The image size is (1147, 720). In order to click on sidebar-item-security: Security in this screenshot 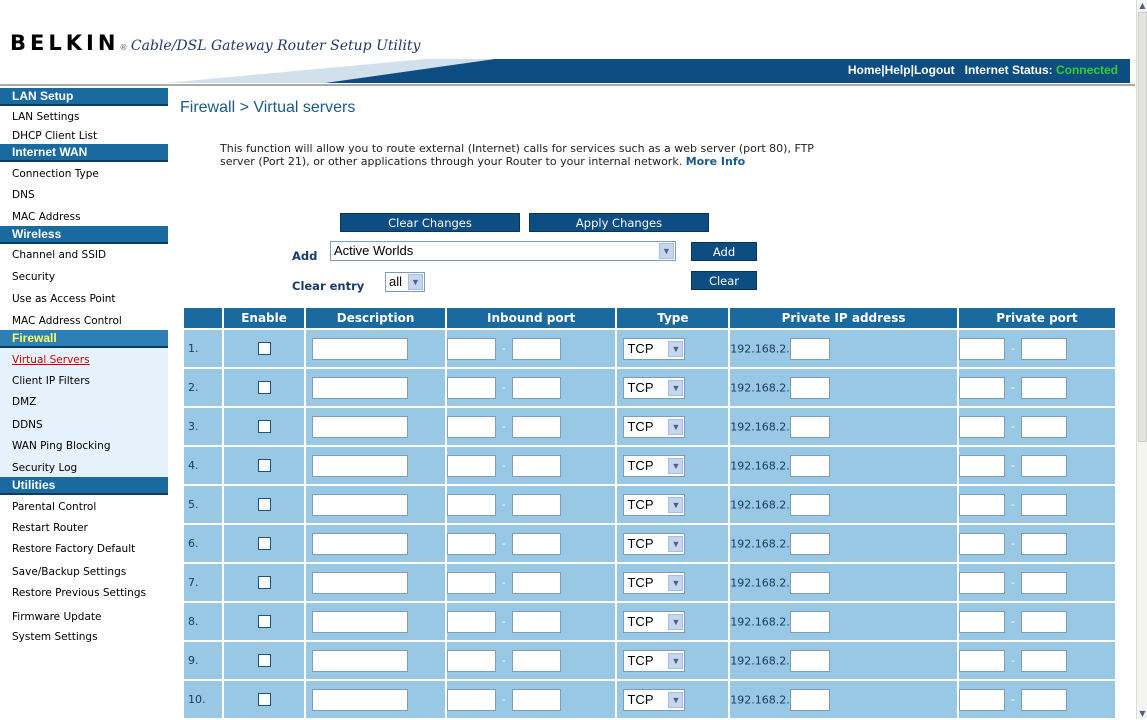, I will do `click(84, 277)`.